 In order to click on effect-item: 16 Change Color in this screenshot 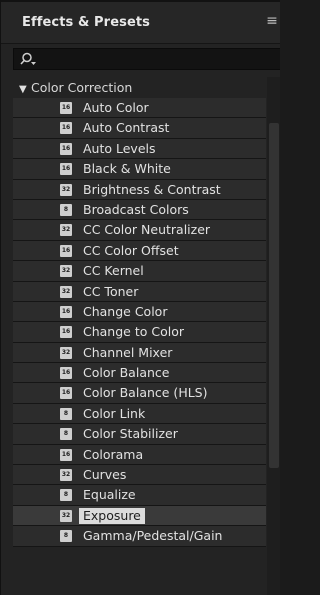, I will do `click(139, 312)`.